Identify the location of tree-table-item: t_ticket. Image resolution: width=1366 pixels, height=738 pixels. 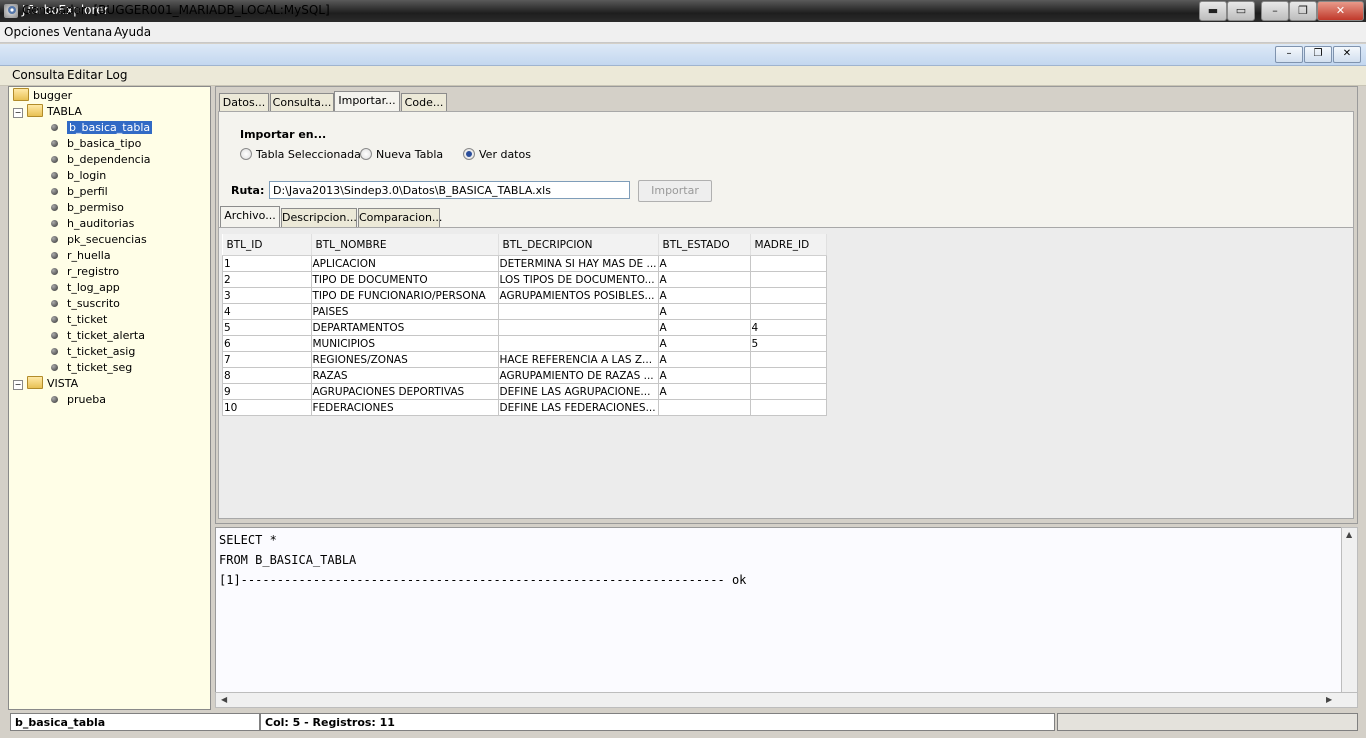
(79, 320).